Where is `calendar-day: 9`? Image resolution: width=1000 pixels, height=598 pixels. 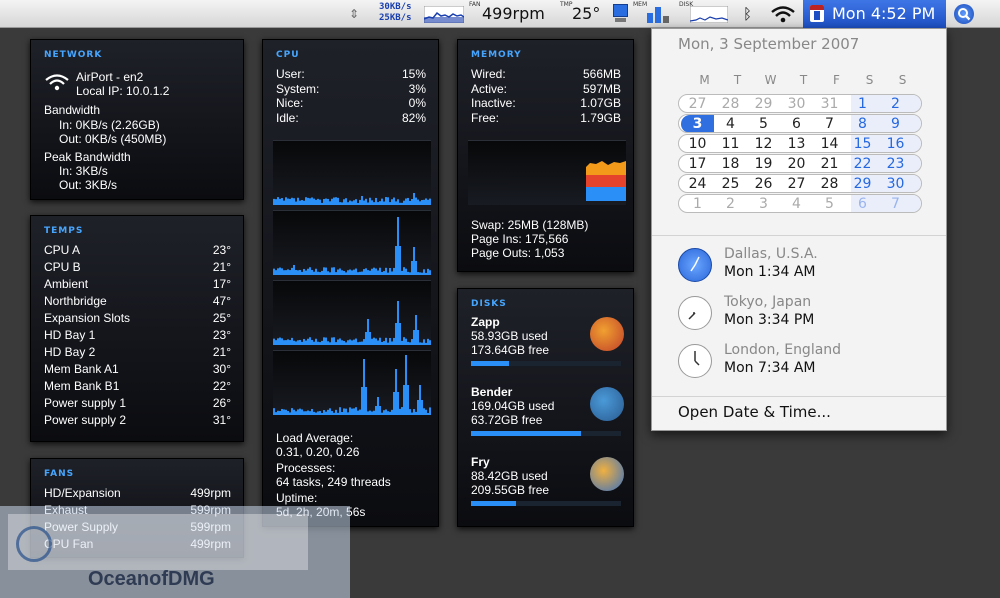
calendar-day: 9 is located at coordinates (895, 123).